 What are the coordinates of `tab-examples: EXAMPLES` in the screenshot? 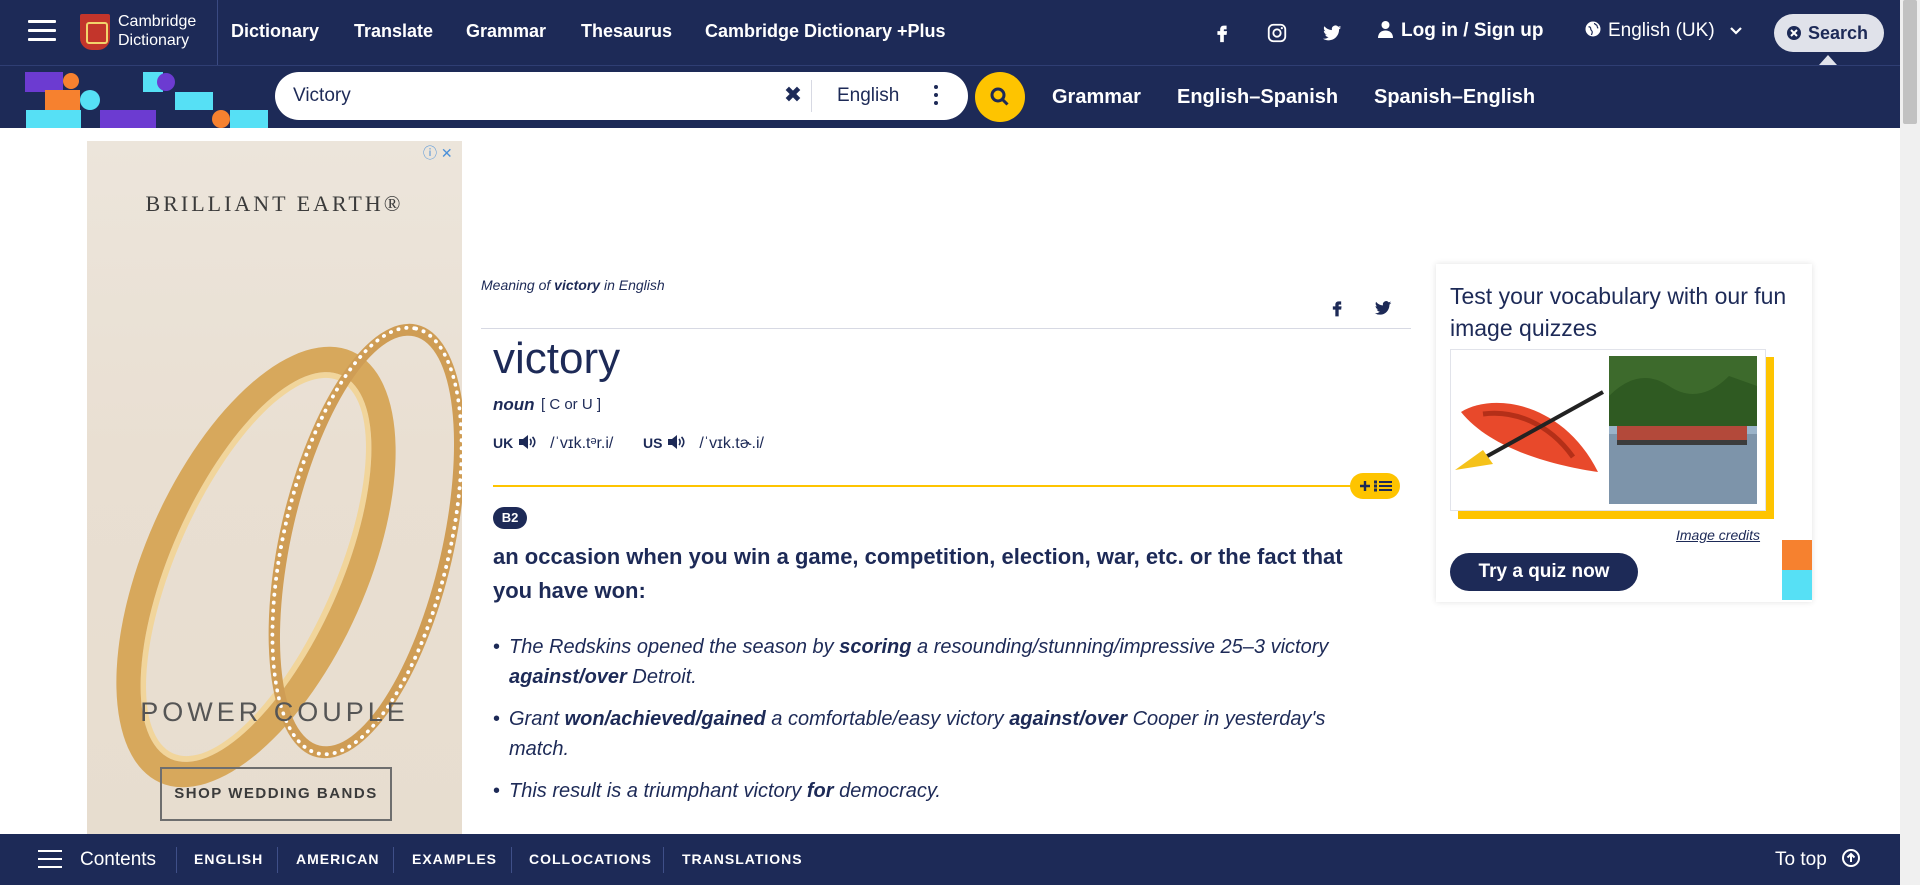 It's located at (454, 859).